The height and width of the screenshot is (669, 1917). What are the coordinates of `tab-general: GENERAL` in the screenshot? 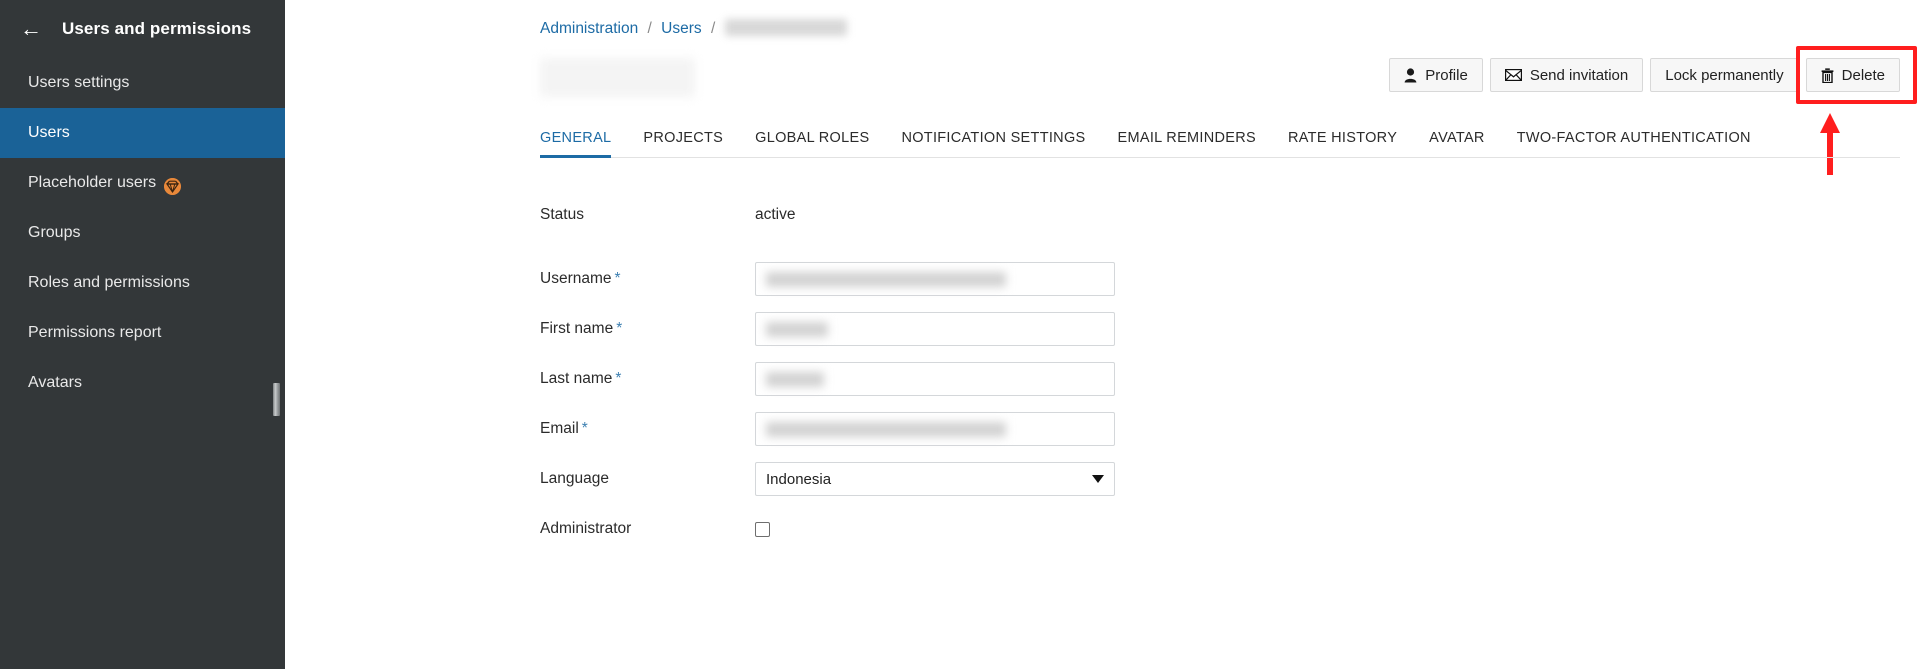 It's located at (583, 144).